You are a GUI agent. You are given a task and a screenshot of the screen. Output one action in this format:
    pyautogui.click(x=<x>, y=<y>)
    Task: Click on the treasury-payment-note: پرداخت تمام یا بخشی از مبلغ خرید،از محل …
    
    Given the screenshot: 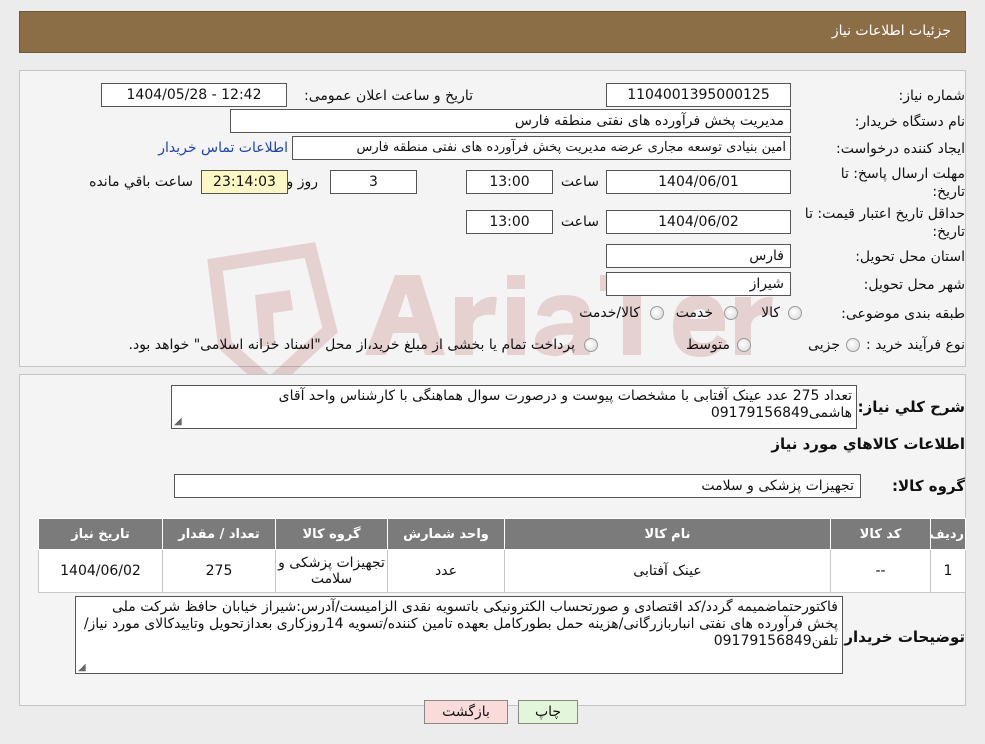 What is the action you would take?
    pyautogui.click(x=351, y=345)
    